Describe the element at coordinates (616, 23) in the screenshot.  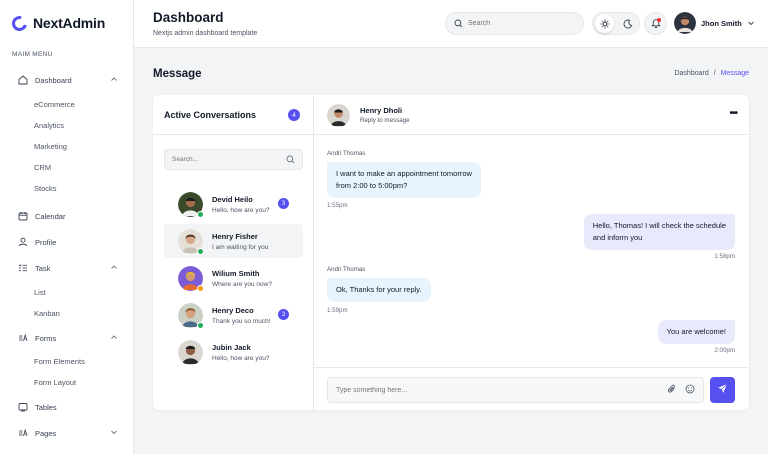
I see `theme-toggle` at that location.